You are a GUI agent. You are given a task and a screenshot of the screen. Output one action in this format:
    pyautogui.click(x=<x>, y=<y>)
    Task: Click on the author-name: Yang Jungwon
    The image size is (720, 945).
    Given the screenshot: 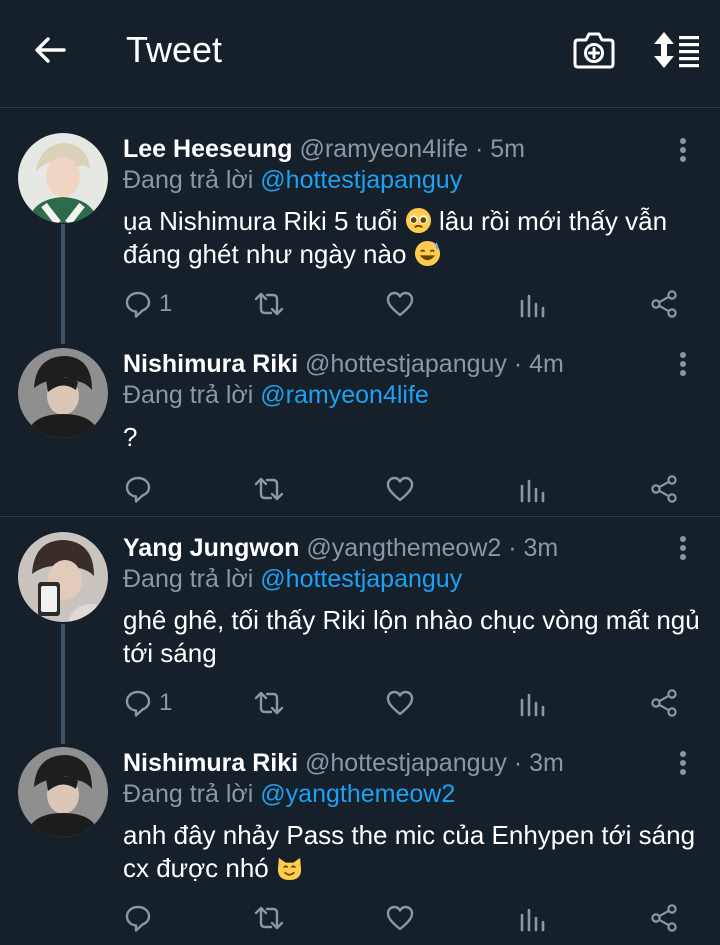 What is the action you would take?
    pyautogui.click(x=211, y=548)
    